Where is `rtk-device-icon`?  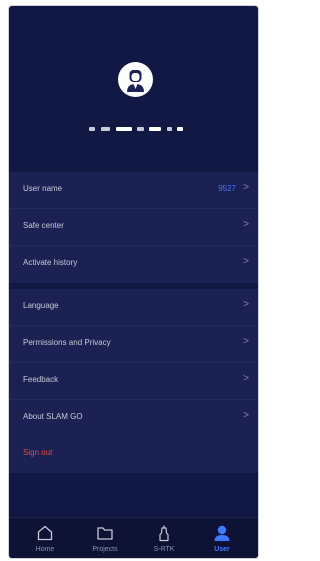 rtk-device-icon is located at coordinates (164, 533).